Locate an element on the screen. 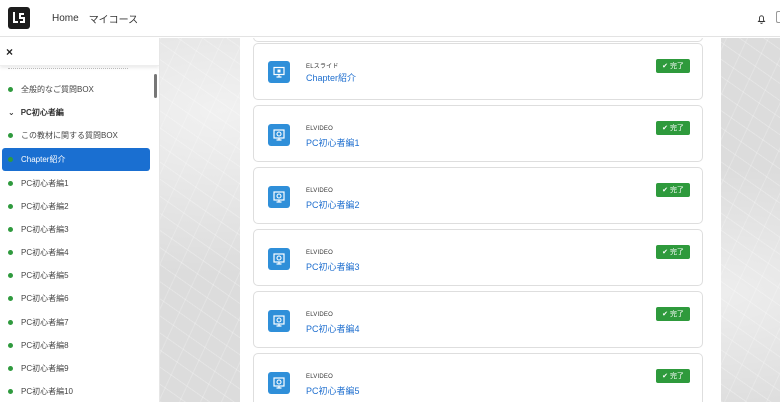 The image size is (780, 402). sidebar-item-pc-8: PC初心者編8 is located at coordinates (78, 345).